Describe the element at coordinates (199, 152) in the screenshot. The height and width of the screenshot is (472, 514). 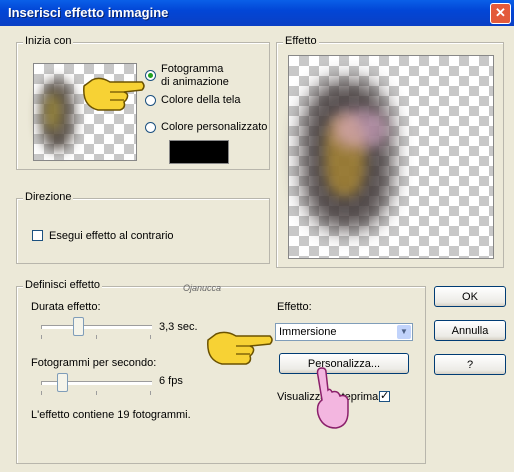
I see `custom-color-swatch` at that location.